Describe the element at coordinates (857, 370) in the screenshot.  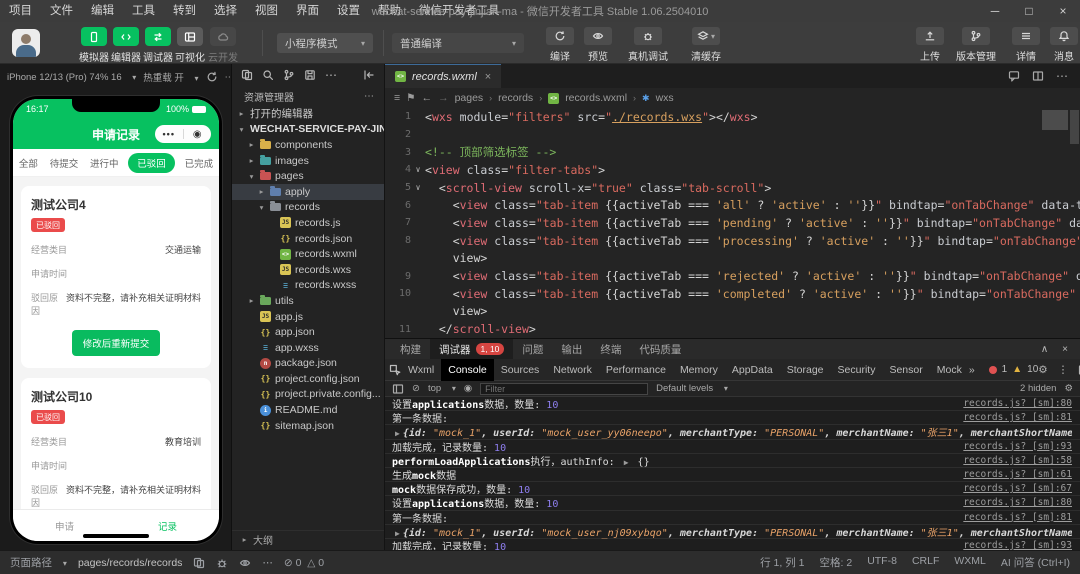
I see `devtools-tab-Security: Security` at that location.